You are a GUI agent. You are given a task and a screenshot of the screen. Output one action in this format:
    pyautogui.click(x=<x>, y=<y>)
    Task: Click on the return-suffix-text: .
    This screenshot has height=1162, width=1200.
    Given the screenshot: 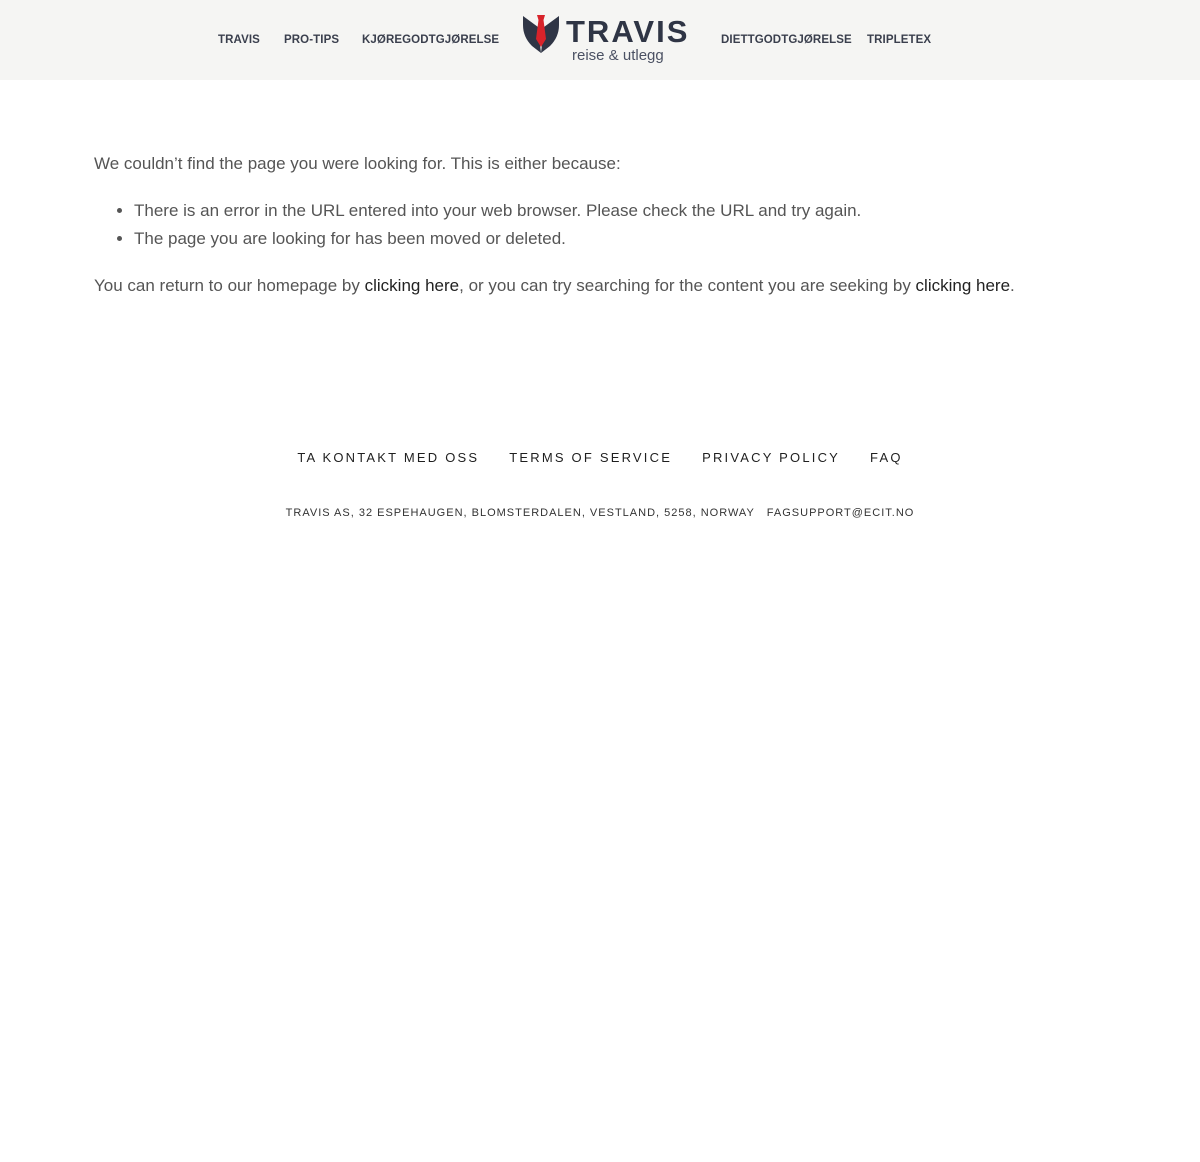 What is the action you would take?
    pyautogui.click(x=1012, y=285)
    